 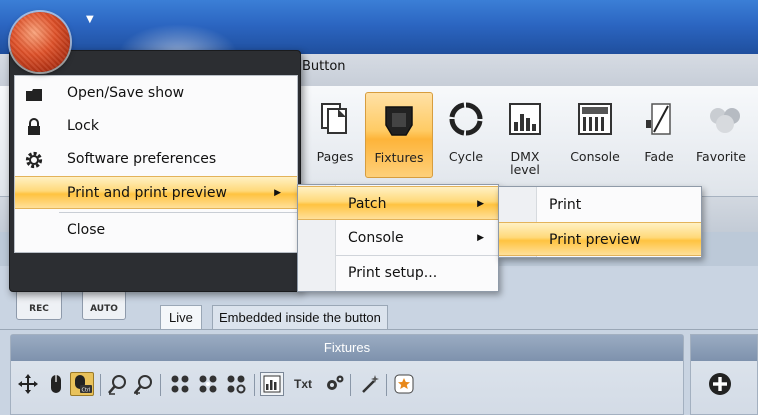 I want to click on zoom-in-icon, so click(x=144, y=384).